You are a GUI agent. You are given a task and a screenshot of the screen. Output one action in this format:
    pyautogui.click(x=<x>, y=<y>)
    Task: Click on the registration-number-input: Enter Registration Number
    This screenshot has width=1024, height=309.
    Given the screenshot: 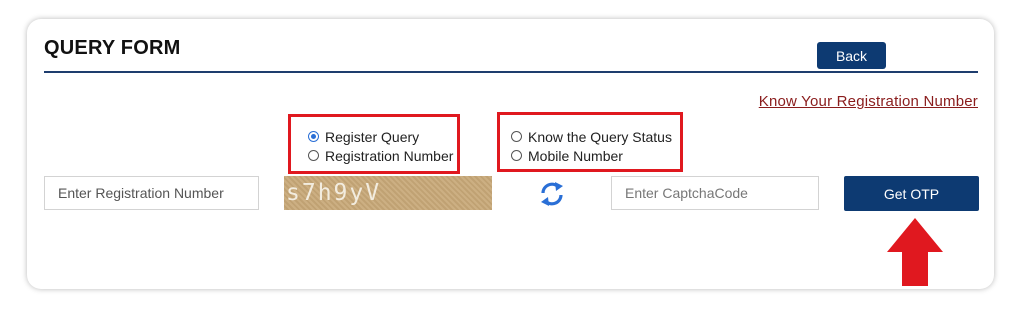 What is the action you would take?
    pyautogui.click(x=151, y=193)
    